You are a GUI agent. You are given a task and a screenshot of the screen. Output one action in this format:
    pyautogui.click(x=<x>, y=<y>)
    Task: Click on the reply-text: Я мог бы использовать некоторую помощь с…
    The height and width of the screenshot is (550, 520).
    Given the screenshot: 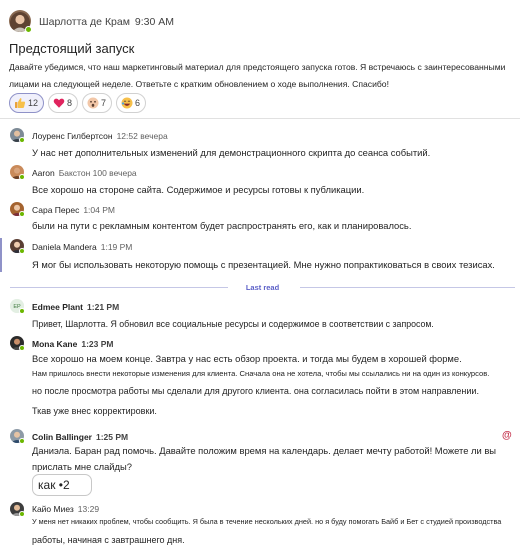 What is the action you would take?
    pyautogui.click(x=263, y=264)
    